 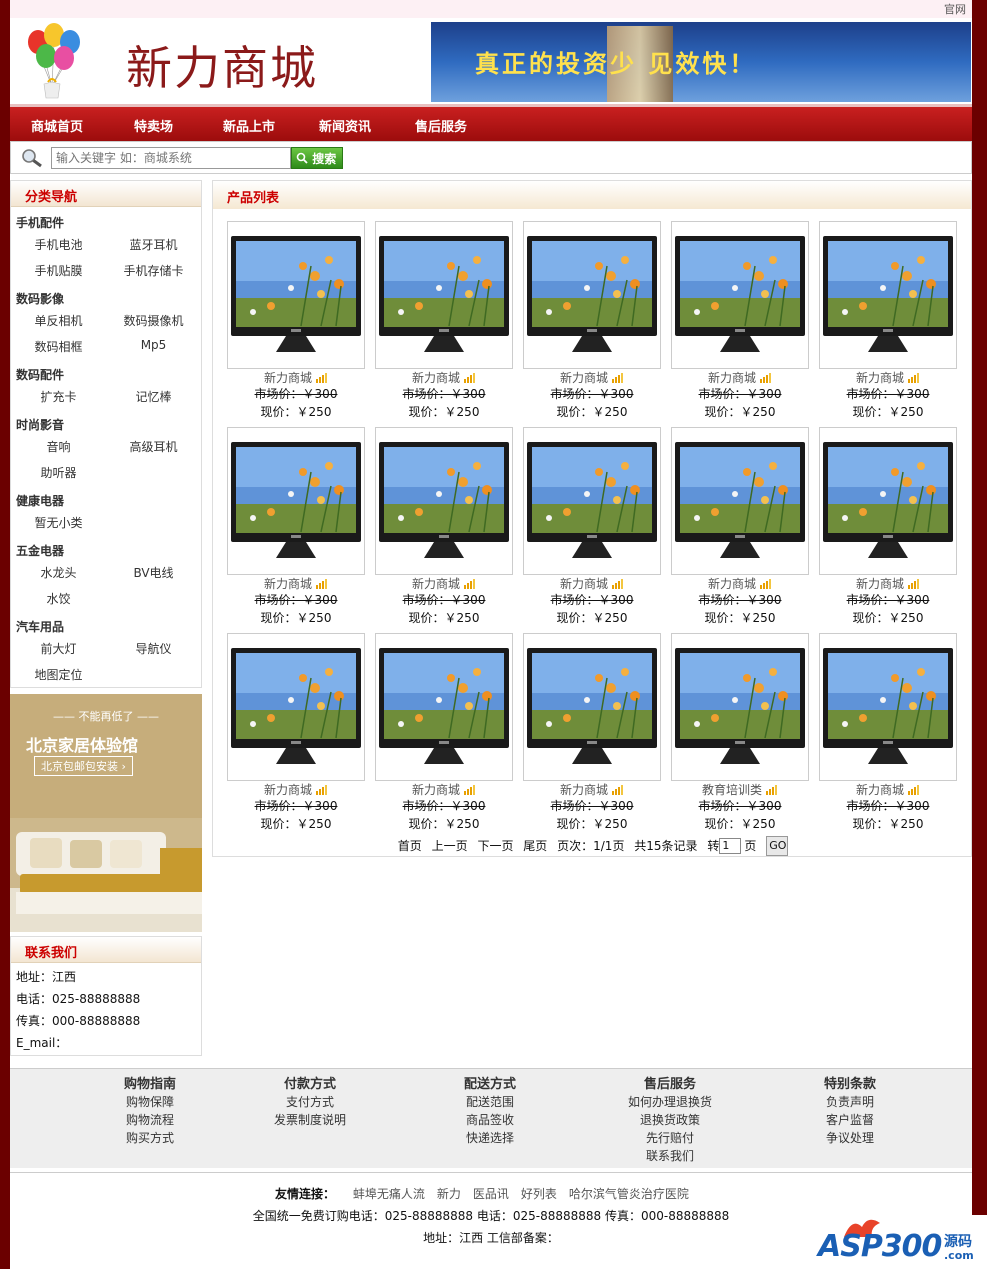 I want to click on nav-home: 商城首页, so click(x=57, y=125).